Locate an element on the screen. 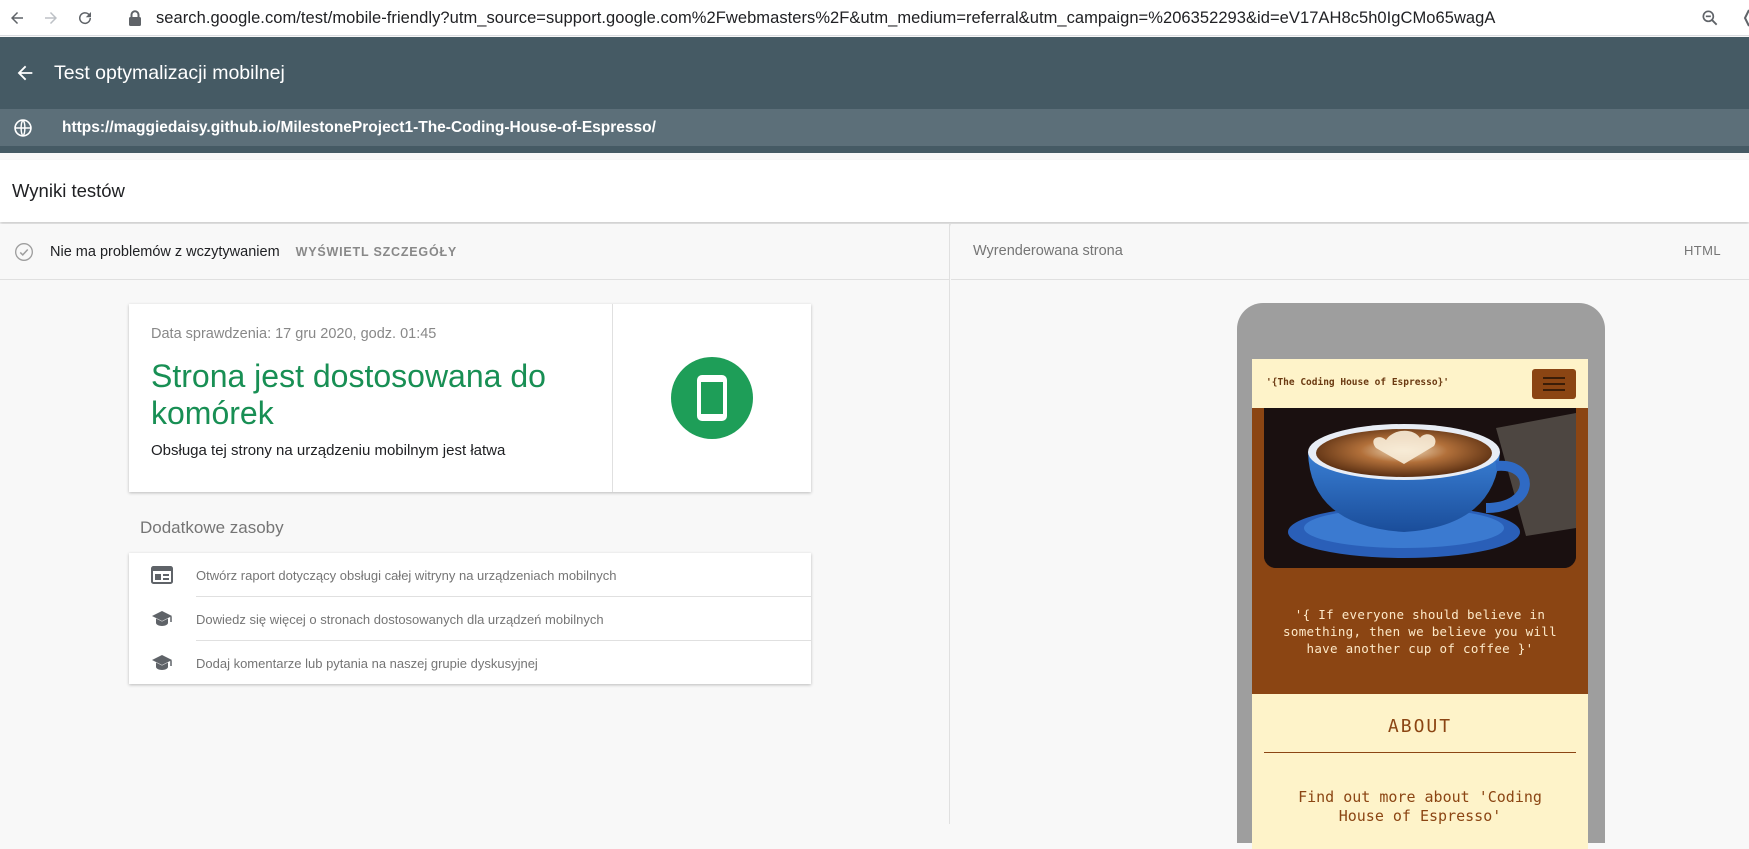  results-header: Wyniki testów is located at coordinates (874, 191).